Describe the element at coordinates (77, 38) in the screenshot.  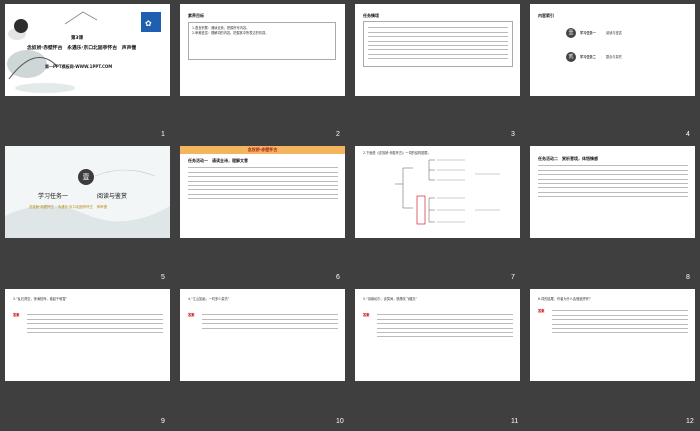
I see `lesson-badge: 第3课` at that location.